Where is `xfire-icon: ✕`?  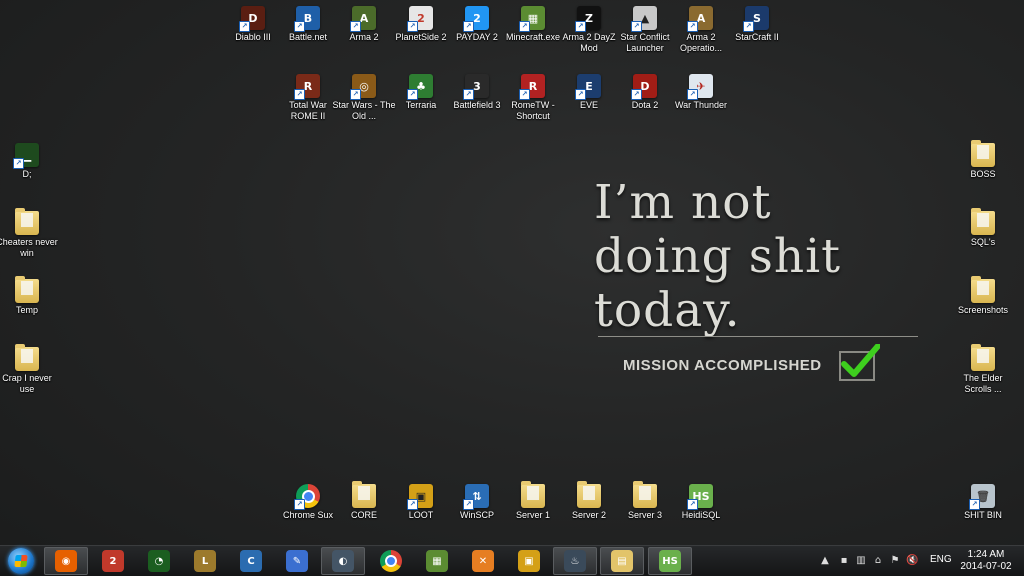 xfire-icon: ✕ is located at coordinates (483, 561).